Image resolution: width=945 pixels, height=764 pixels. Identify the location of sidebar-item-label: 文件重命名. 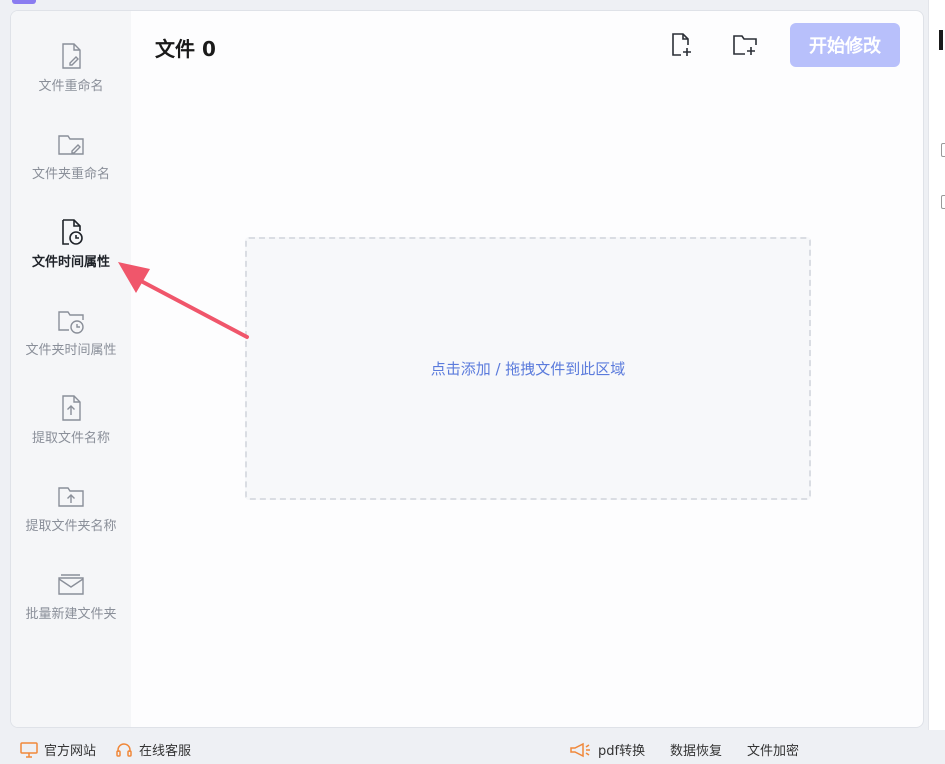
(71, 86).